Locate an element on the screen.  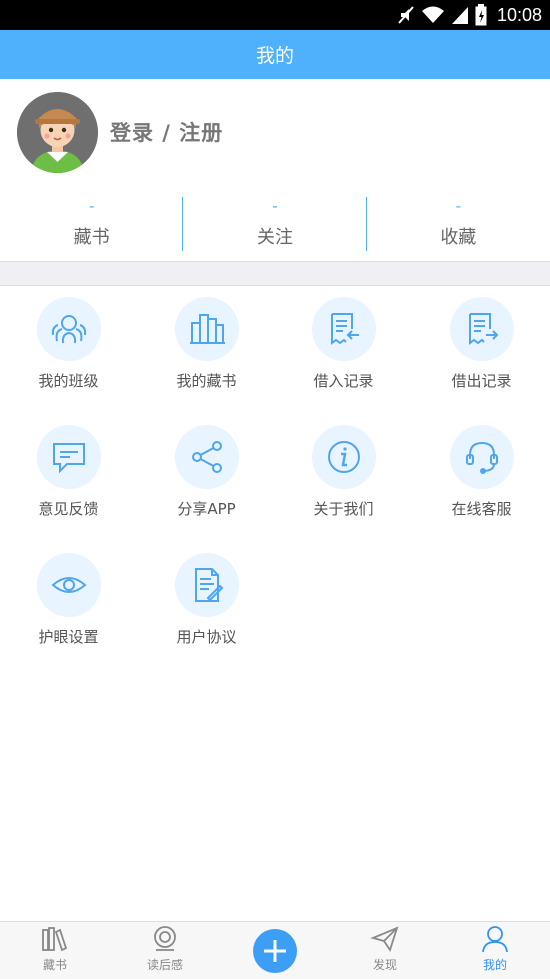
menu-item-online-service: 在线客服 is located at coordinates (481, 478).